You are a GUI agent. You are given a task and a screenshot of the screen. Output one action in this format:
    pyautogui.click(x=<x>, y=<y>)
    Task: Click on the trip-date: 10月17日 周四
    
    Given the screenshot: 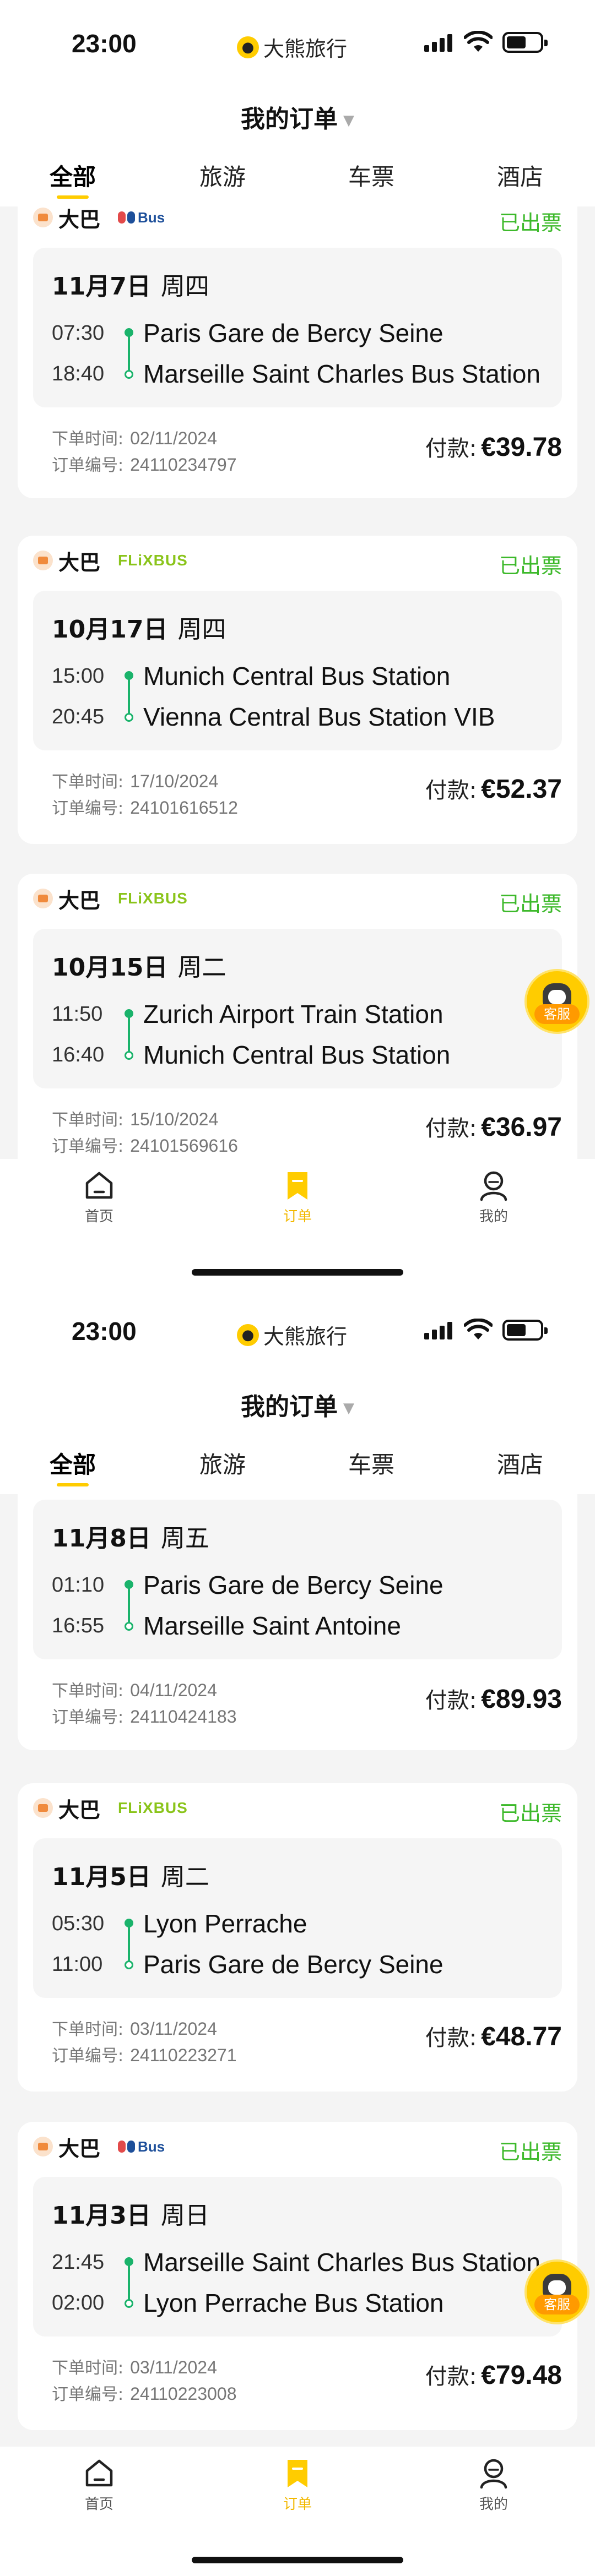 What is the action you would take?
    pyautogui.click(x=139, y=630)
    